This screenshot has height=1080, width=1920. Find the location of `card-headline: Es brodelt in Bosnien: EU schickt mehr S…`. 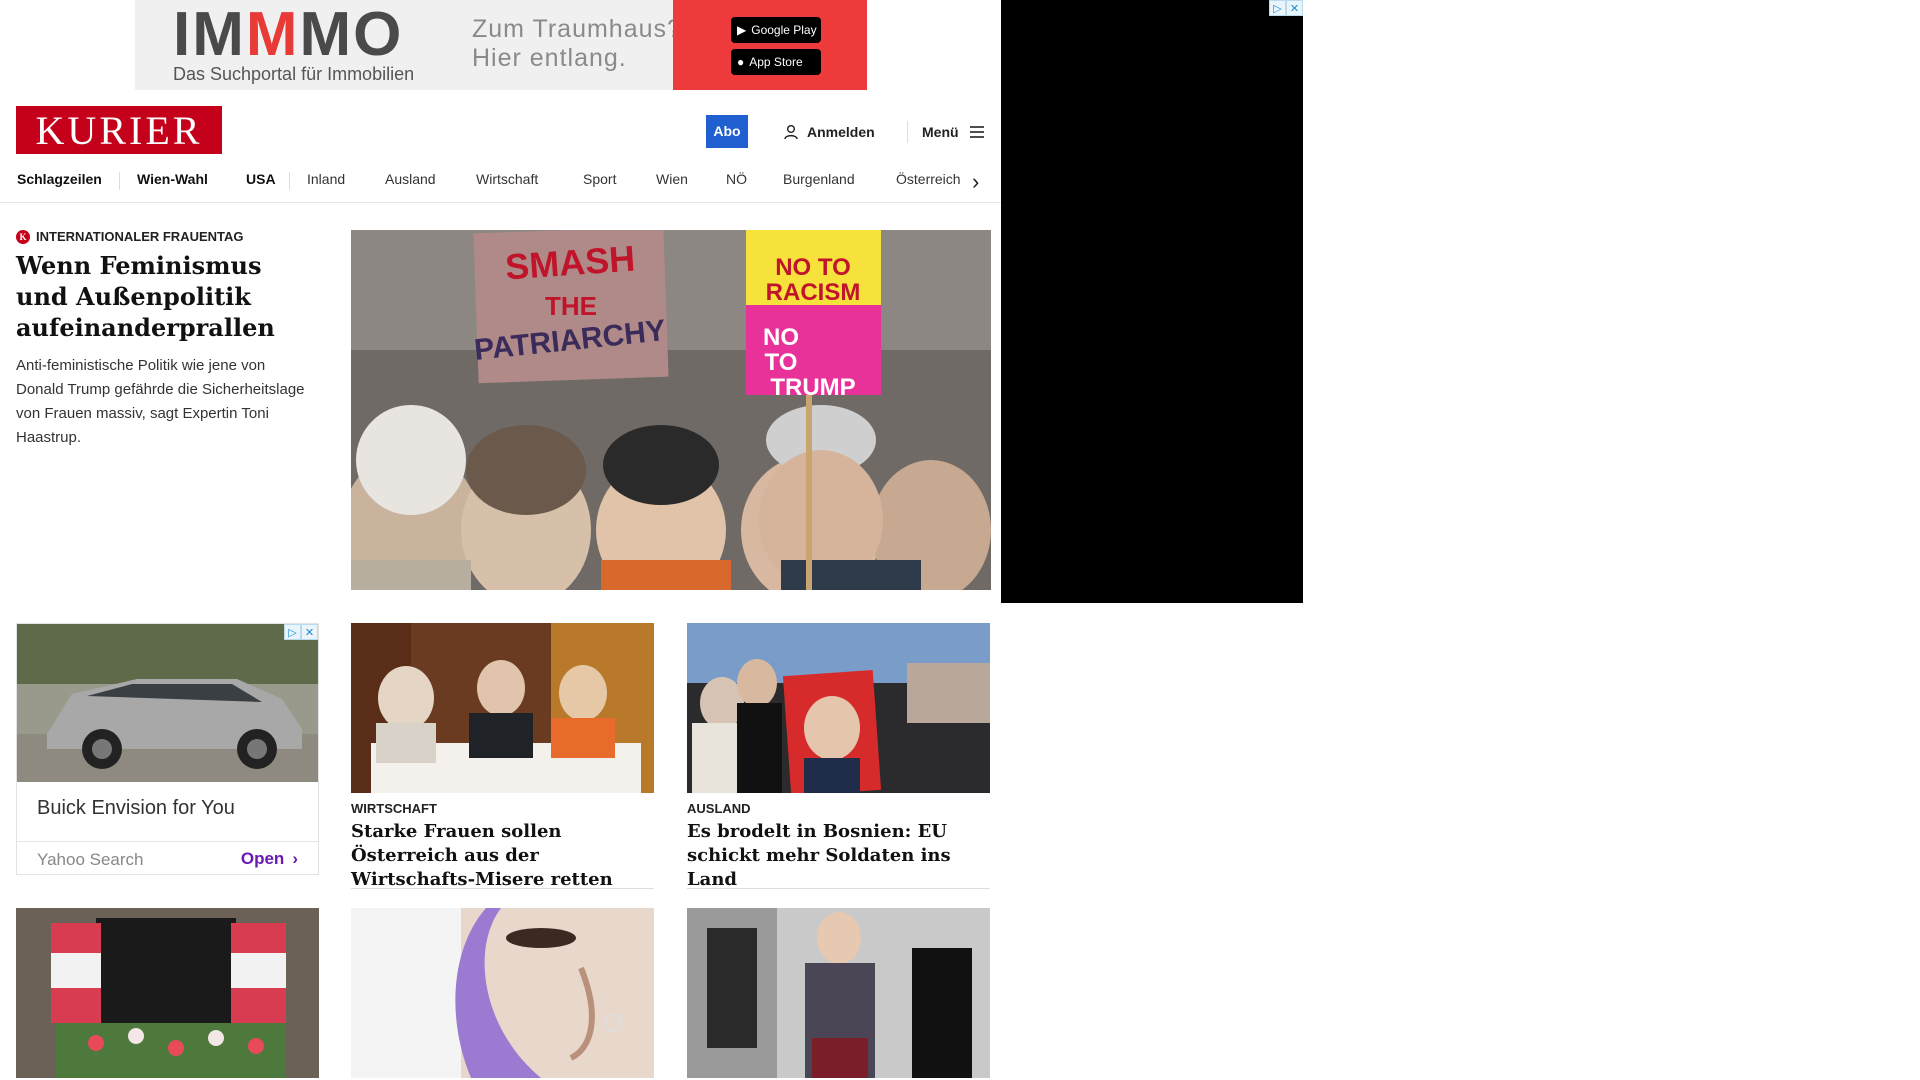

card-headline: Es brodelt in Bosnien: EU schickt mehr S… is located at coordinates (838, 856).